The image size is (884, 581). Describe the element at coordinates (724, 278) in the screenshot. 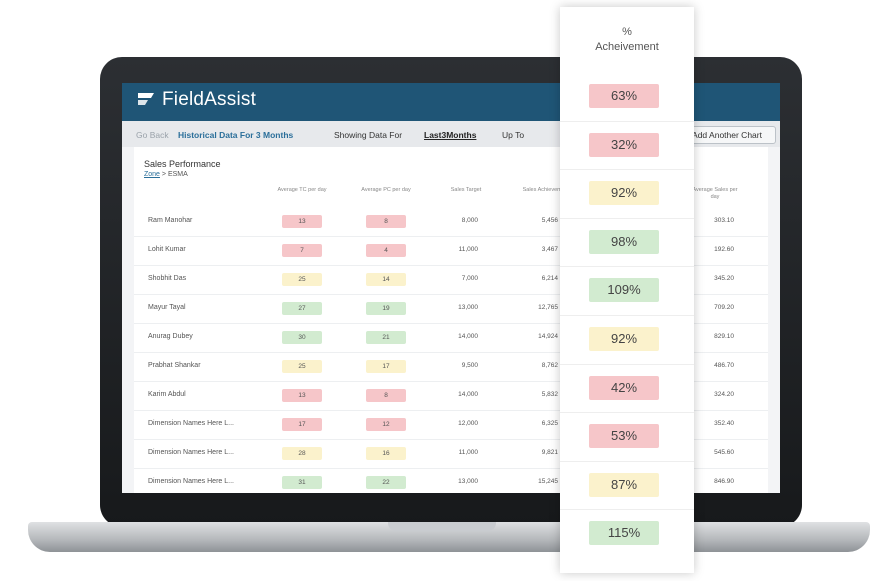

I see `avg-sales-value: 345.20` at that location.